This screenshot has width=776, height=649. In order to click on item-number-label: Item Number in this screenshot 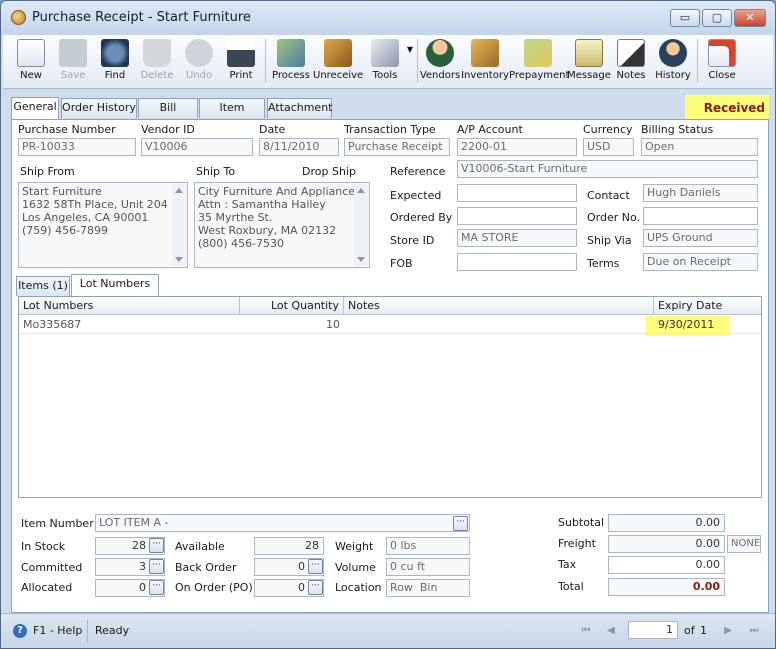, I will do `click(57, 523)`.